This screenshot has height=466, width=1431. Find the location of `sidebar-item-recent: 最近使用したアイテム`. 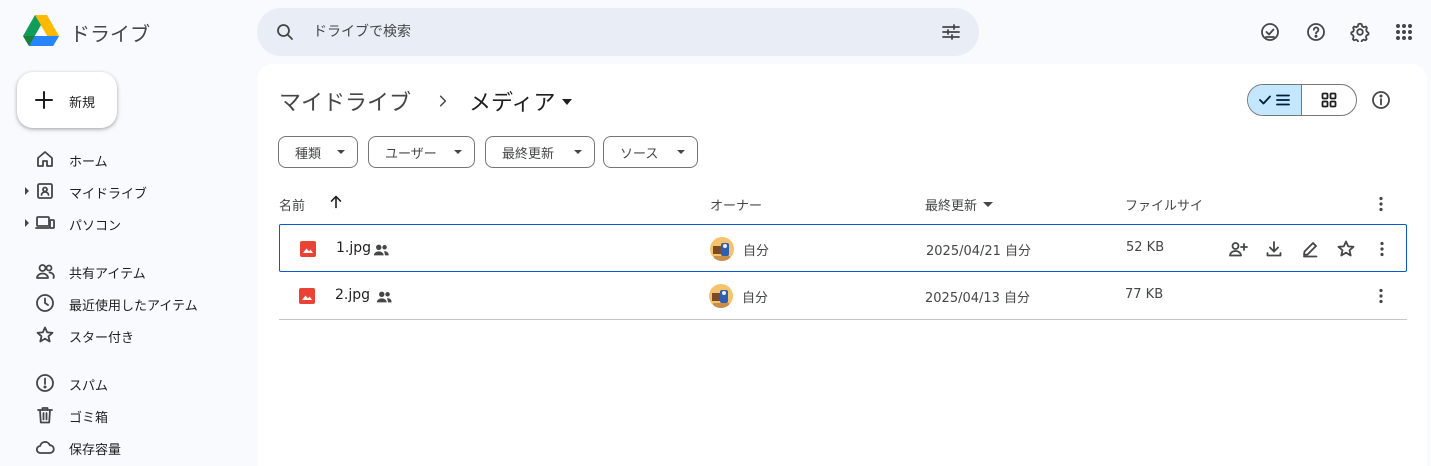

sidebar-item-recent: 最近使用したアイテム is located at coordinates (125, 303).